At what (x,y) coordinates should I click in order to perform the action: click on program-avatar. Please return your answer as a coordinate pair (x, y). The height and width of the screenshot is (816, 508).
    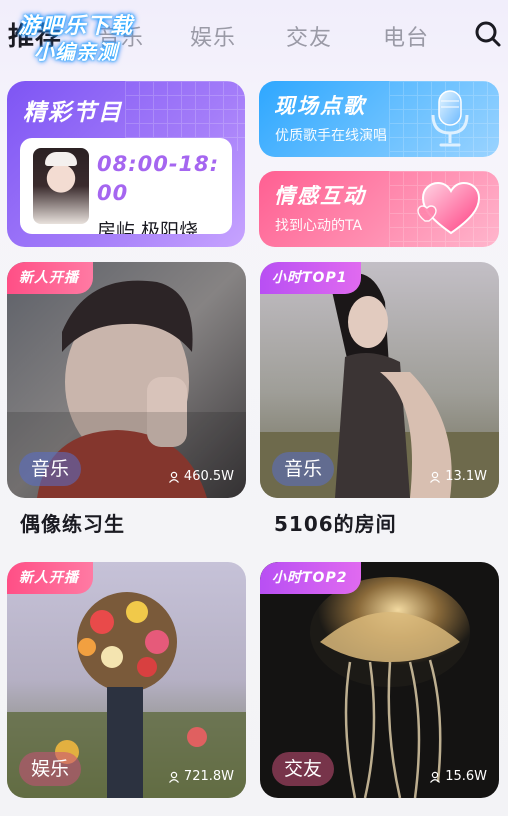
    Looking at the image, I should click on (61, 186).